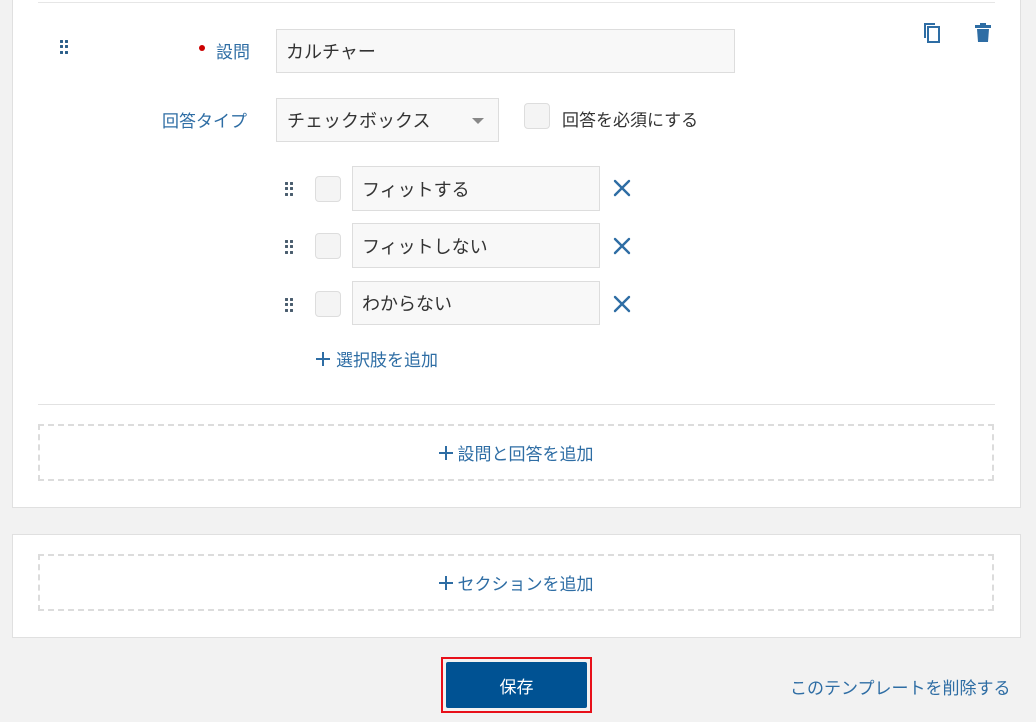 The image size is (1036, 722). I want to click on answer-type-select: チェックボックス, so click(387, 120).